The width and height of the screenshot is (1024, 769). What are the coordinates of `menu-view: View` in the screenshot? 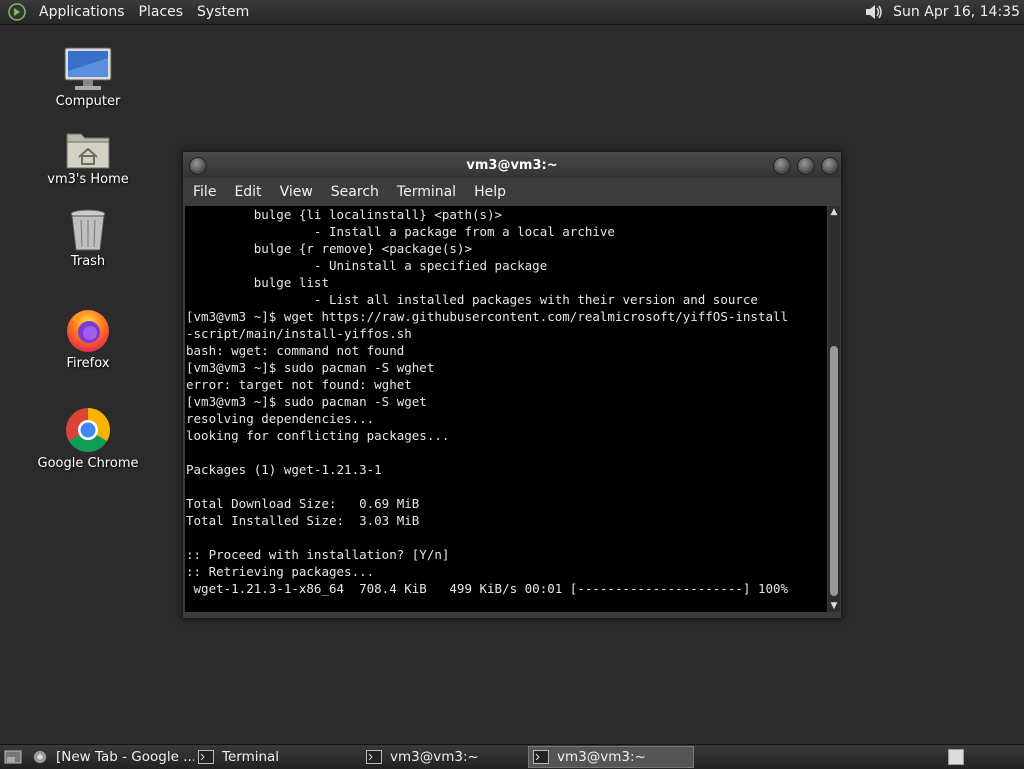 It's located at (296, 192).